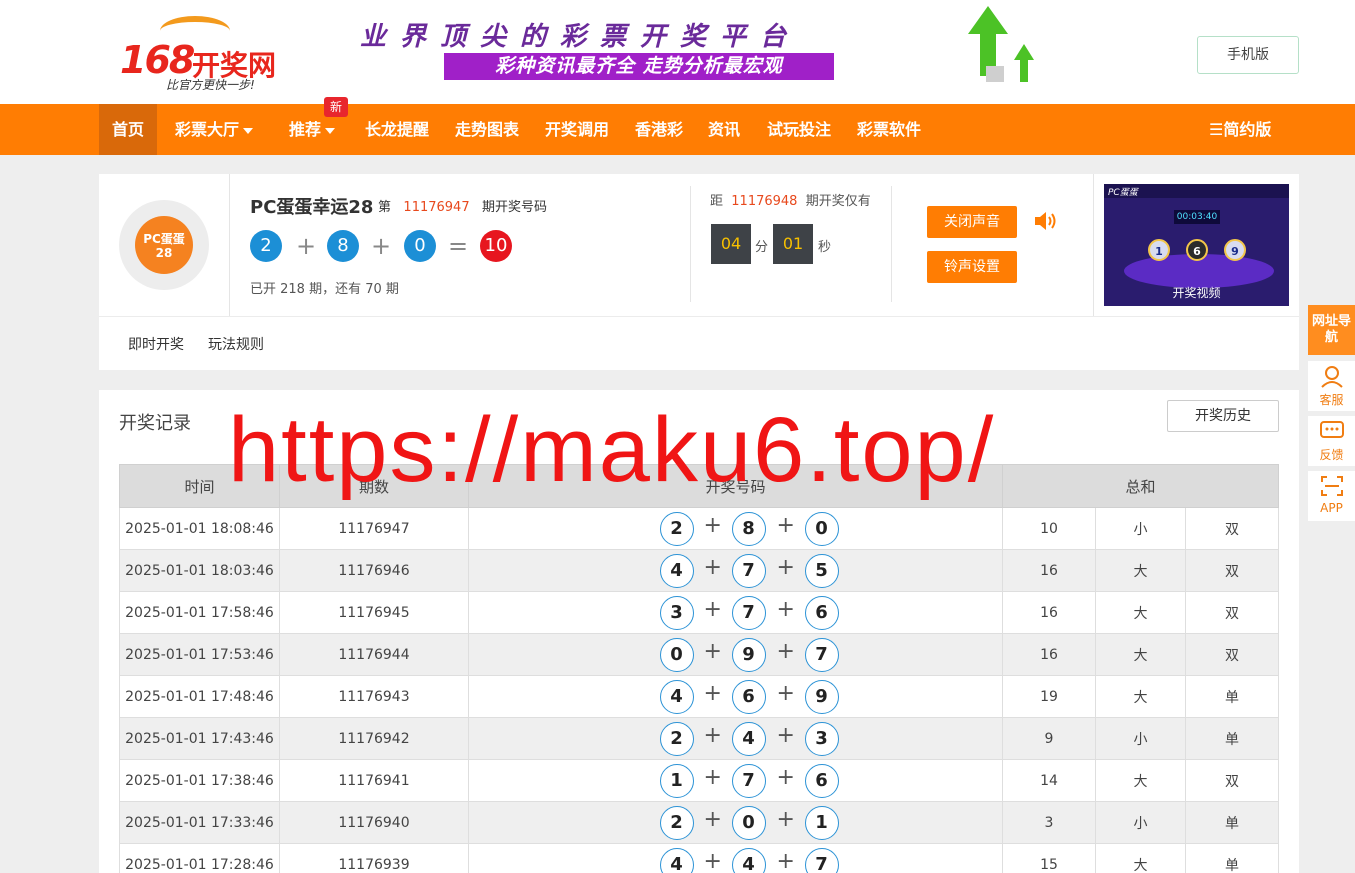 The image size is (1355, 873). I want to click on green-arrows-icon, so click(1001, 44).